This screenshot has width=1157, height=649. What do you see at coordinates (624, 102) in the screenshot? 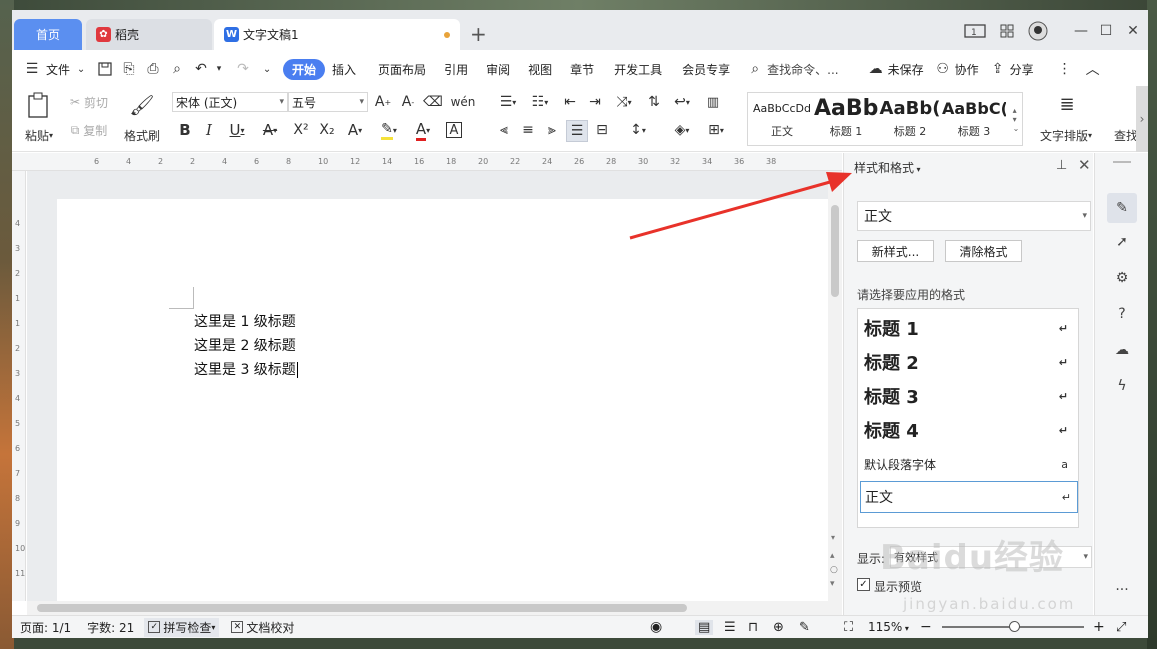
I see `chinese-layout-icon: ⤨ ▾` at bounding box center [624, 102].